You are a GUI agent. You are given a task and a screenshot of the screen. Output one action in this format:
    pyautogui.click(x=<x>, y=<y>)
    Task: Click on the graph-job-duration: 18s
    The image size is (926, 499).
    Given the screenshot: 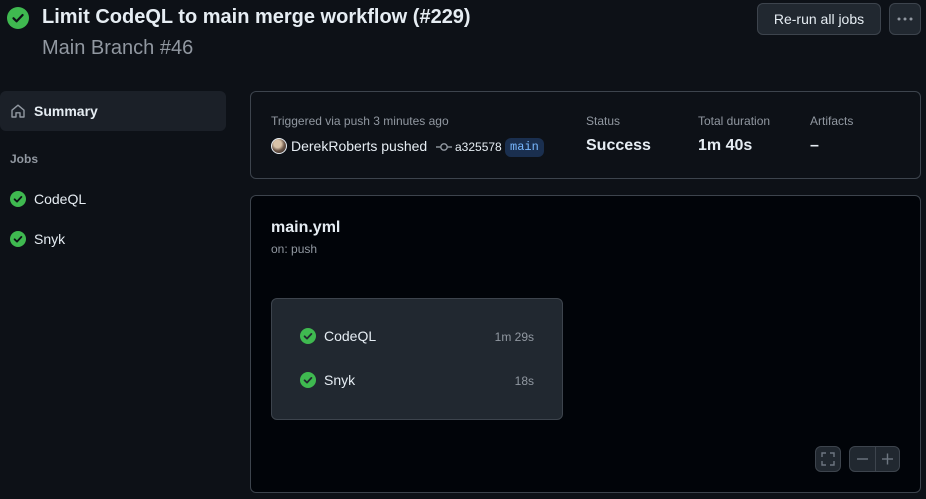 What is the action you would take?
    pyautogui.click(x=524, y=381)
    